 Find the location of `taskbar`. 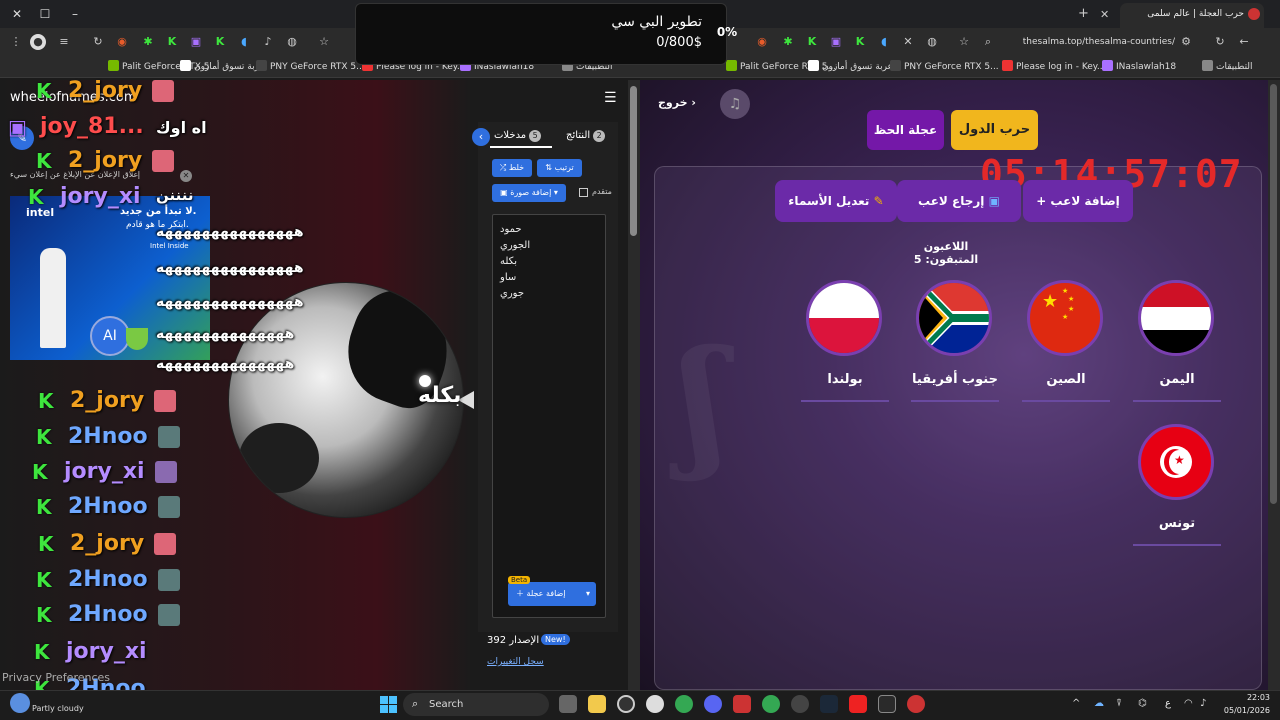

taskbar is located at coordinates (640, 705).